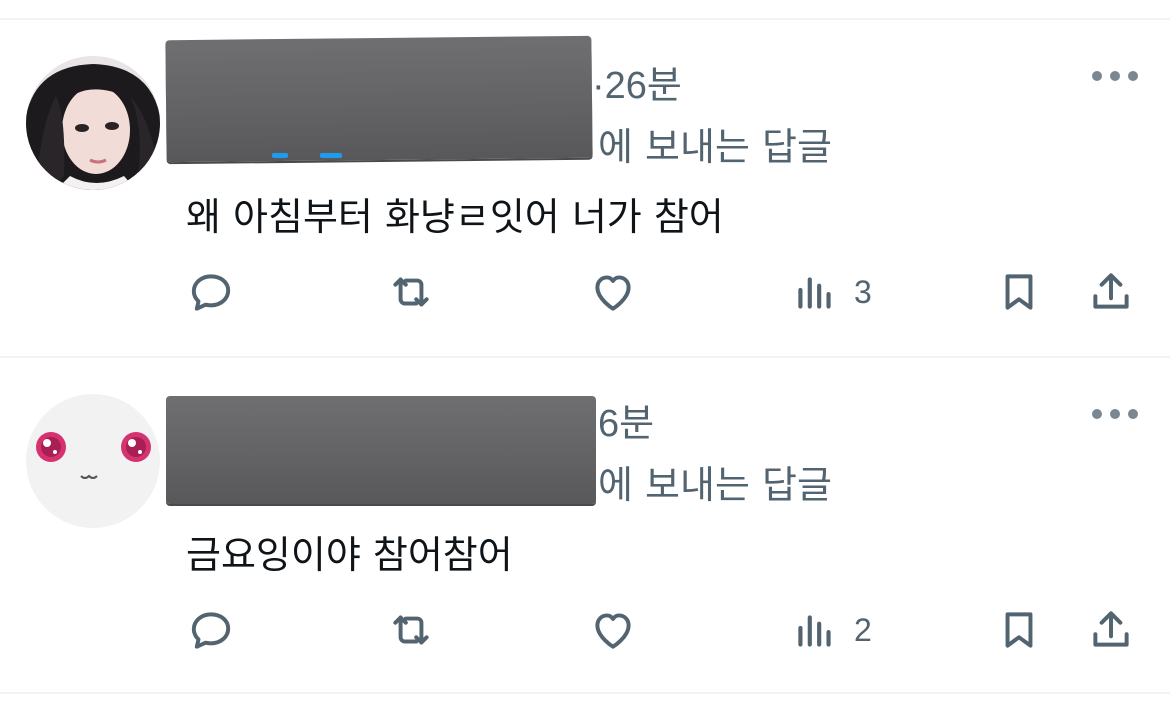  I want to click on tweet-timestamp: ·26분, so click(637, 81).